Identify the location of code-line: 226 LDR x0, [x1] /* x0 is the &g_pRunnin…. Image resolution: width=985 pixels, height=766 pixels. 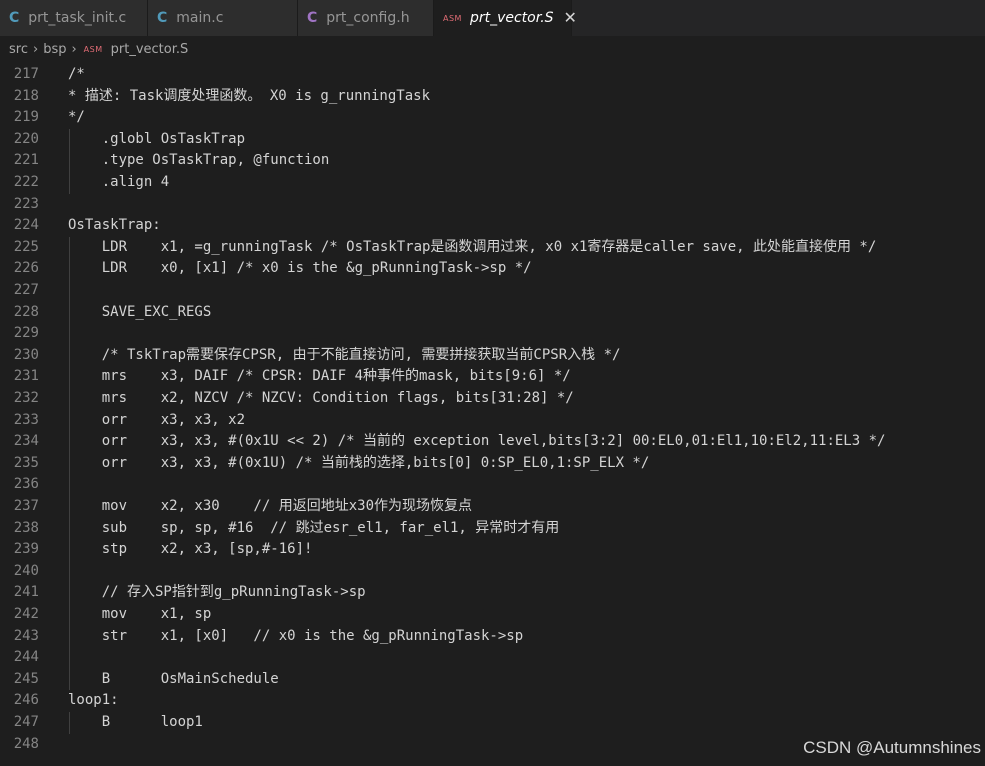
(492, 269).